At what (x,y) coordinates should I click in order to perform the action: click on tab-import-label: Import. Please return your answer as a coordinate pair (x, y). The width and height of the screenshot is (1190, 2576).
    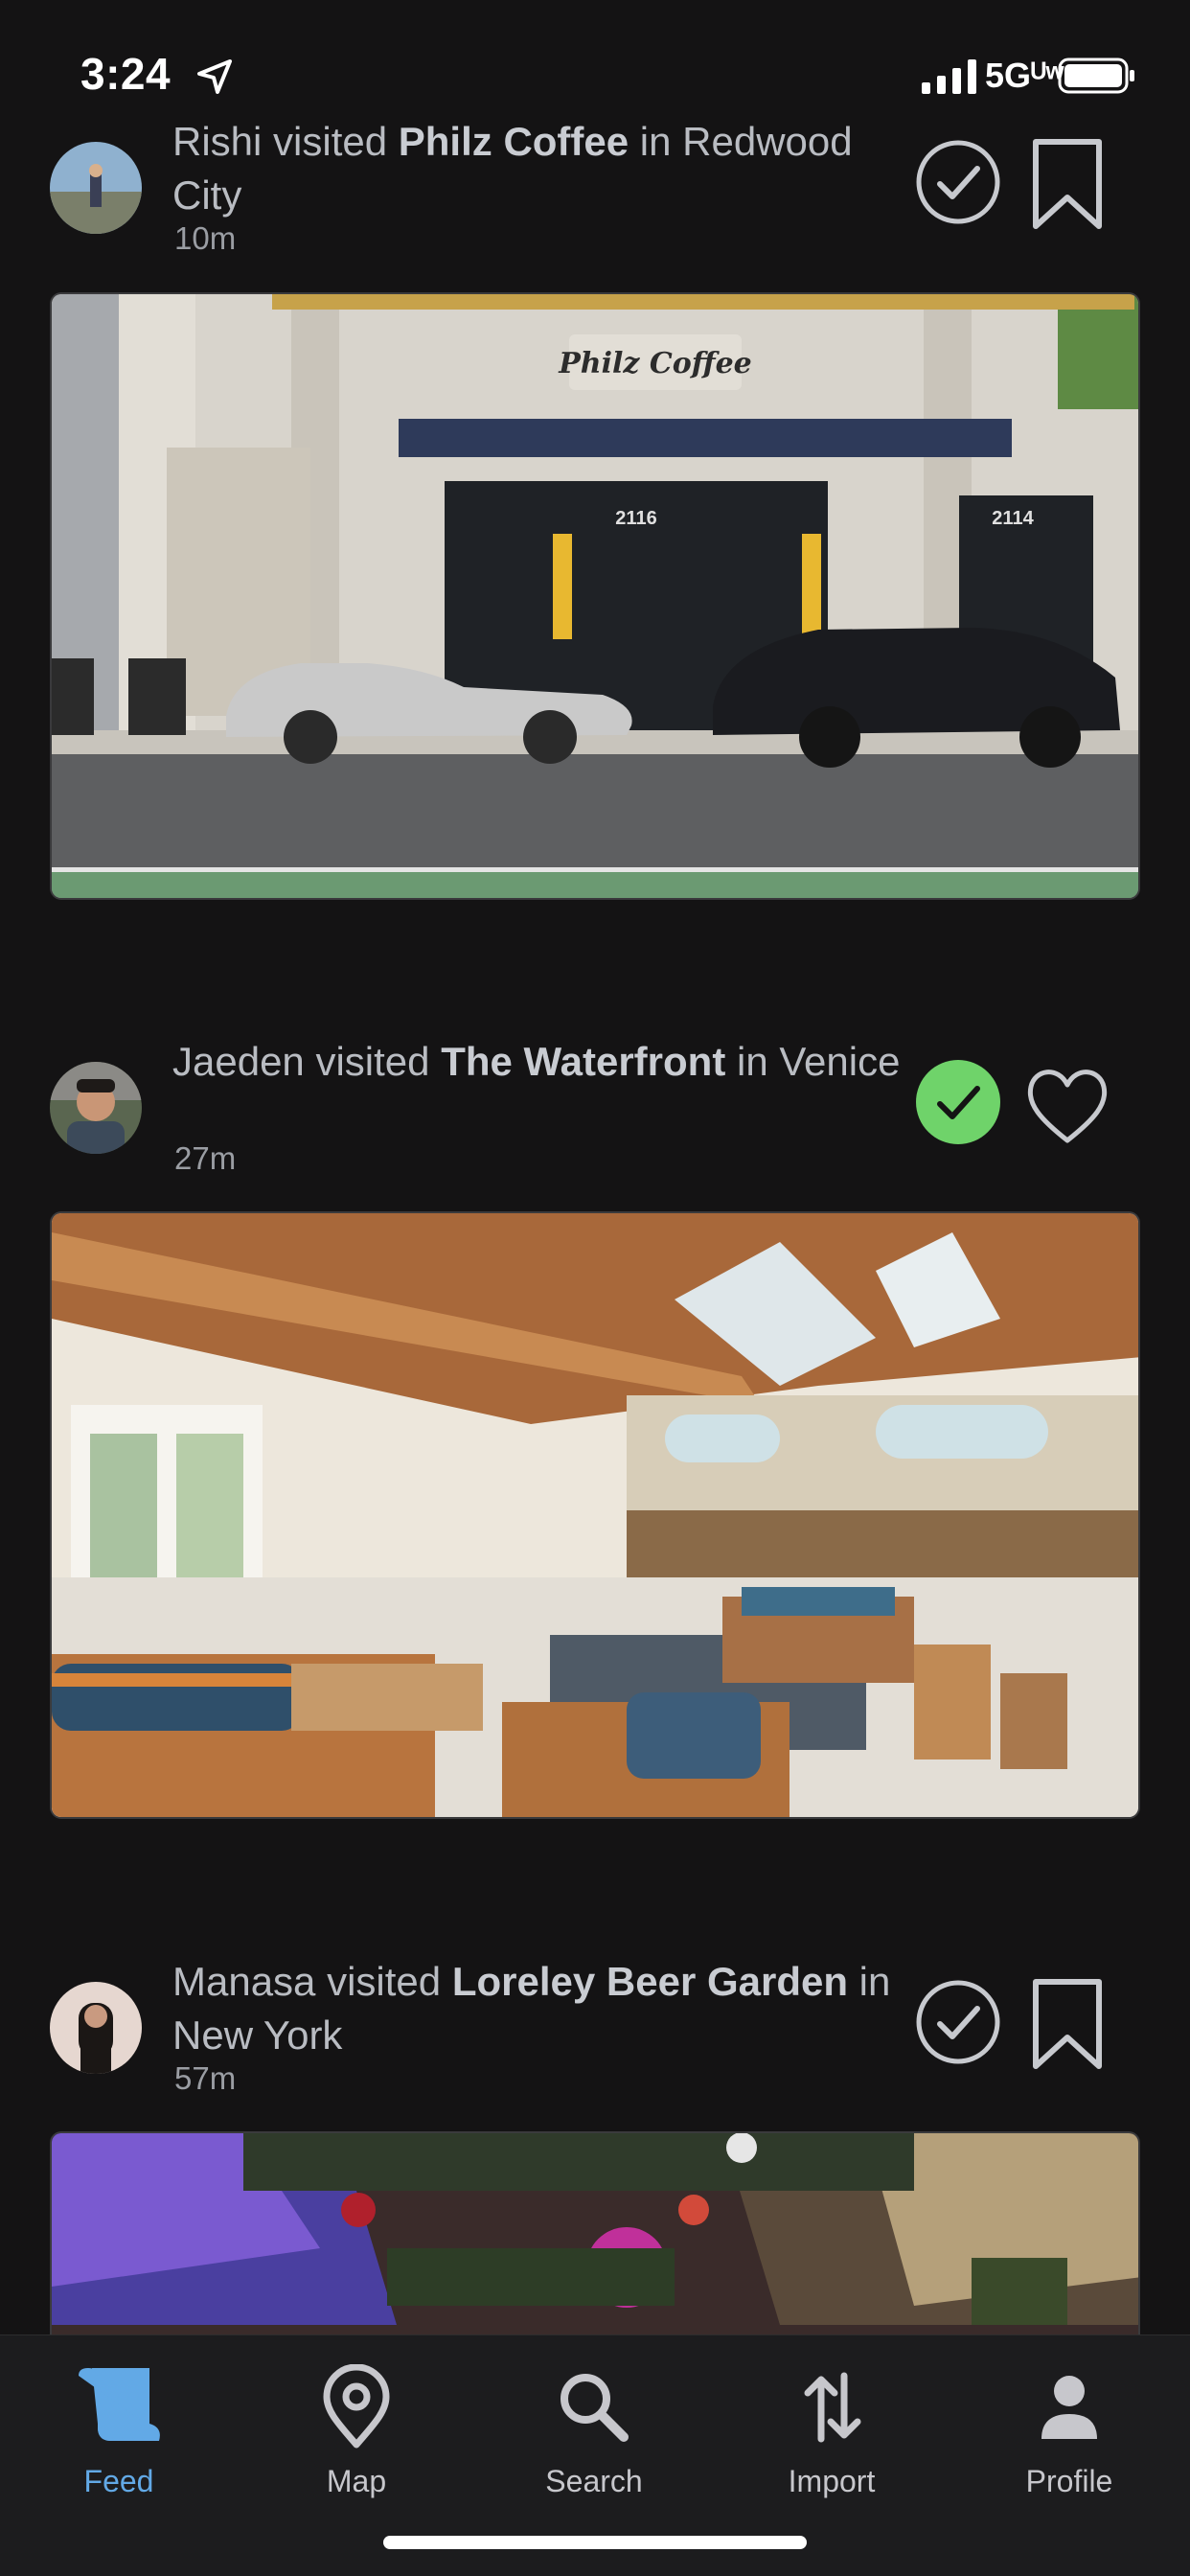
    Looking at the image, I should click on (832, 2481).